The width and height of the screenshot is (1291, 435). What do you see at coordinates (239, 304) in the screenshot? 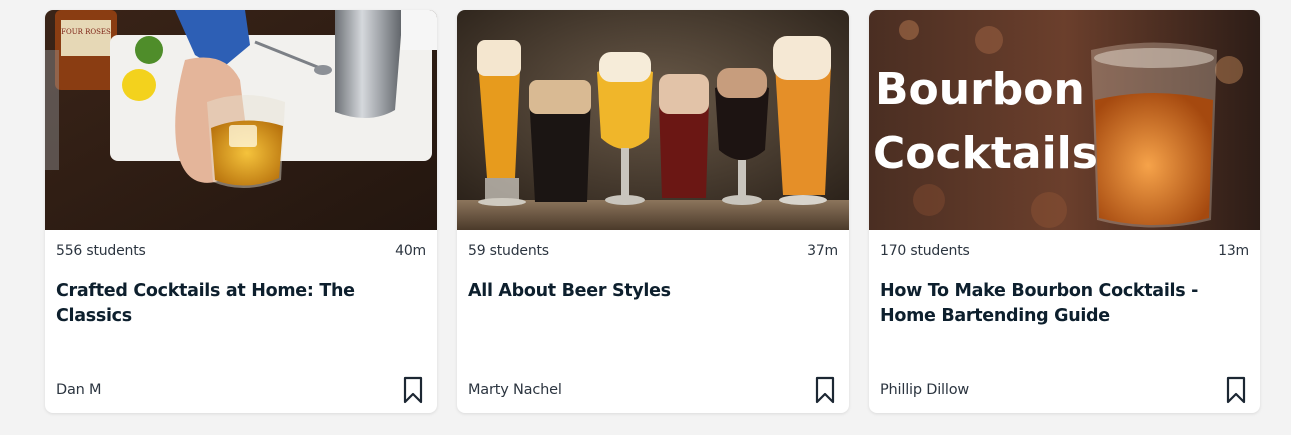
I see `course-title: Crafted Cocktails at Home: The Classics` at bounding box center [239, 304].